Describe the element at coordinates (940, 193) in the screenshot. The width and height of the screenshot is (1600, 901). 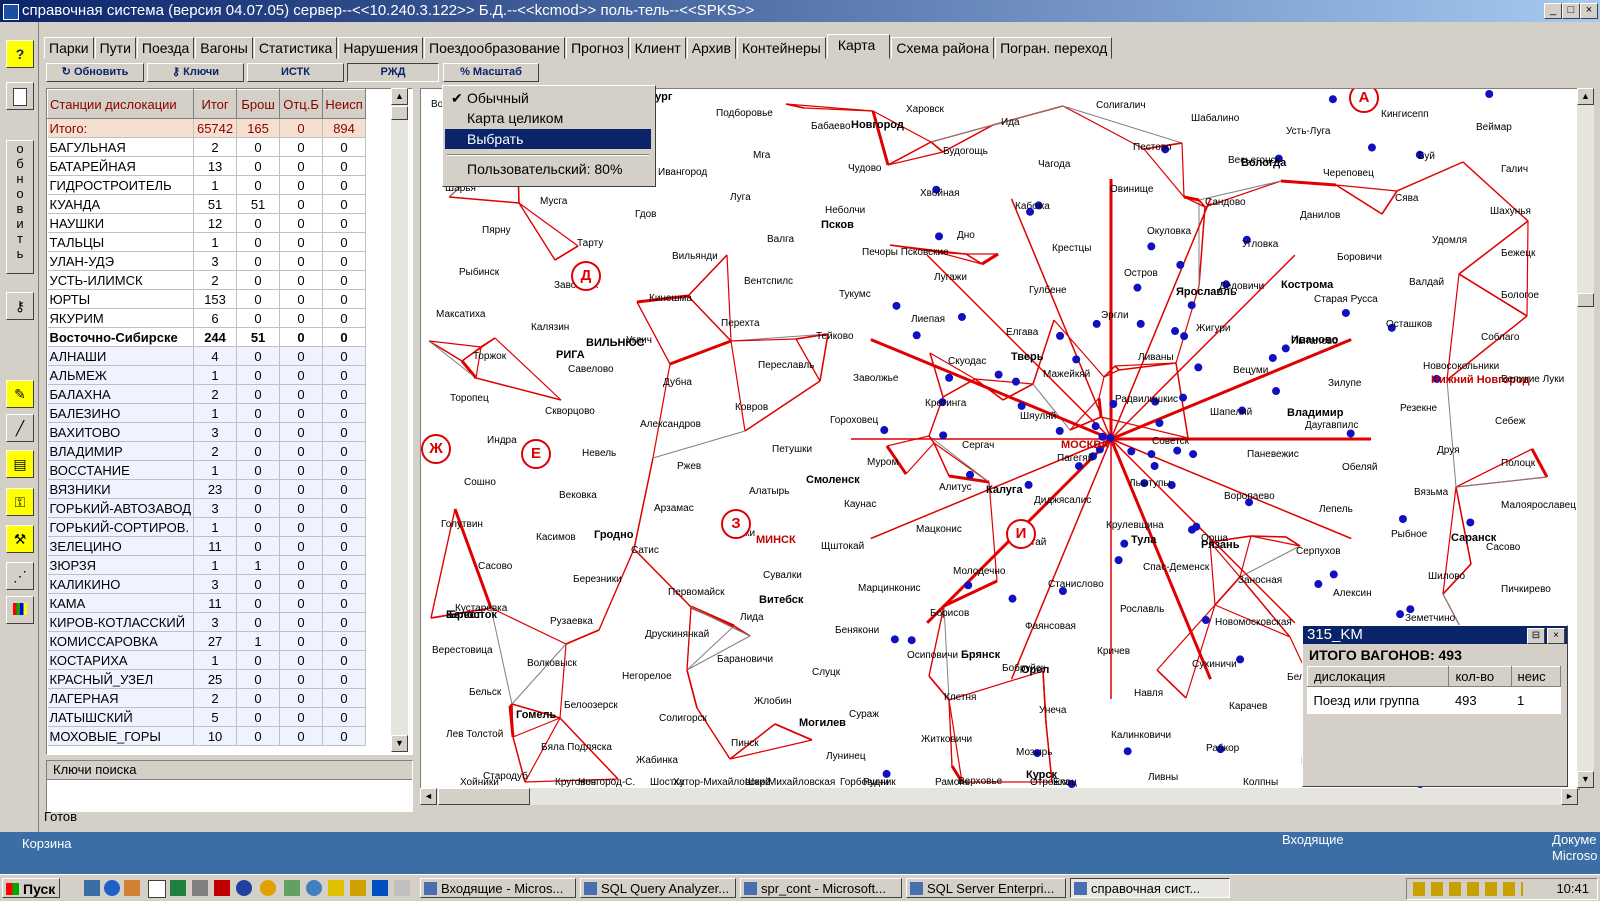
I see `map-station-label: Хвойная` at that location.